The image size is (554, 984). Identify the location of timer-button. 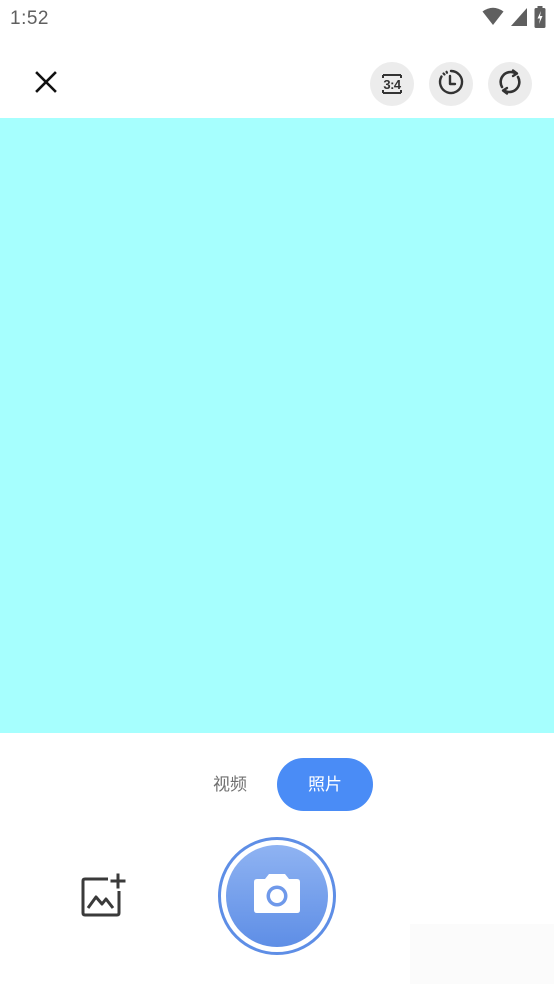
(451, 84).